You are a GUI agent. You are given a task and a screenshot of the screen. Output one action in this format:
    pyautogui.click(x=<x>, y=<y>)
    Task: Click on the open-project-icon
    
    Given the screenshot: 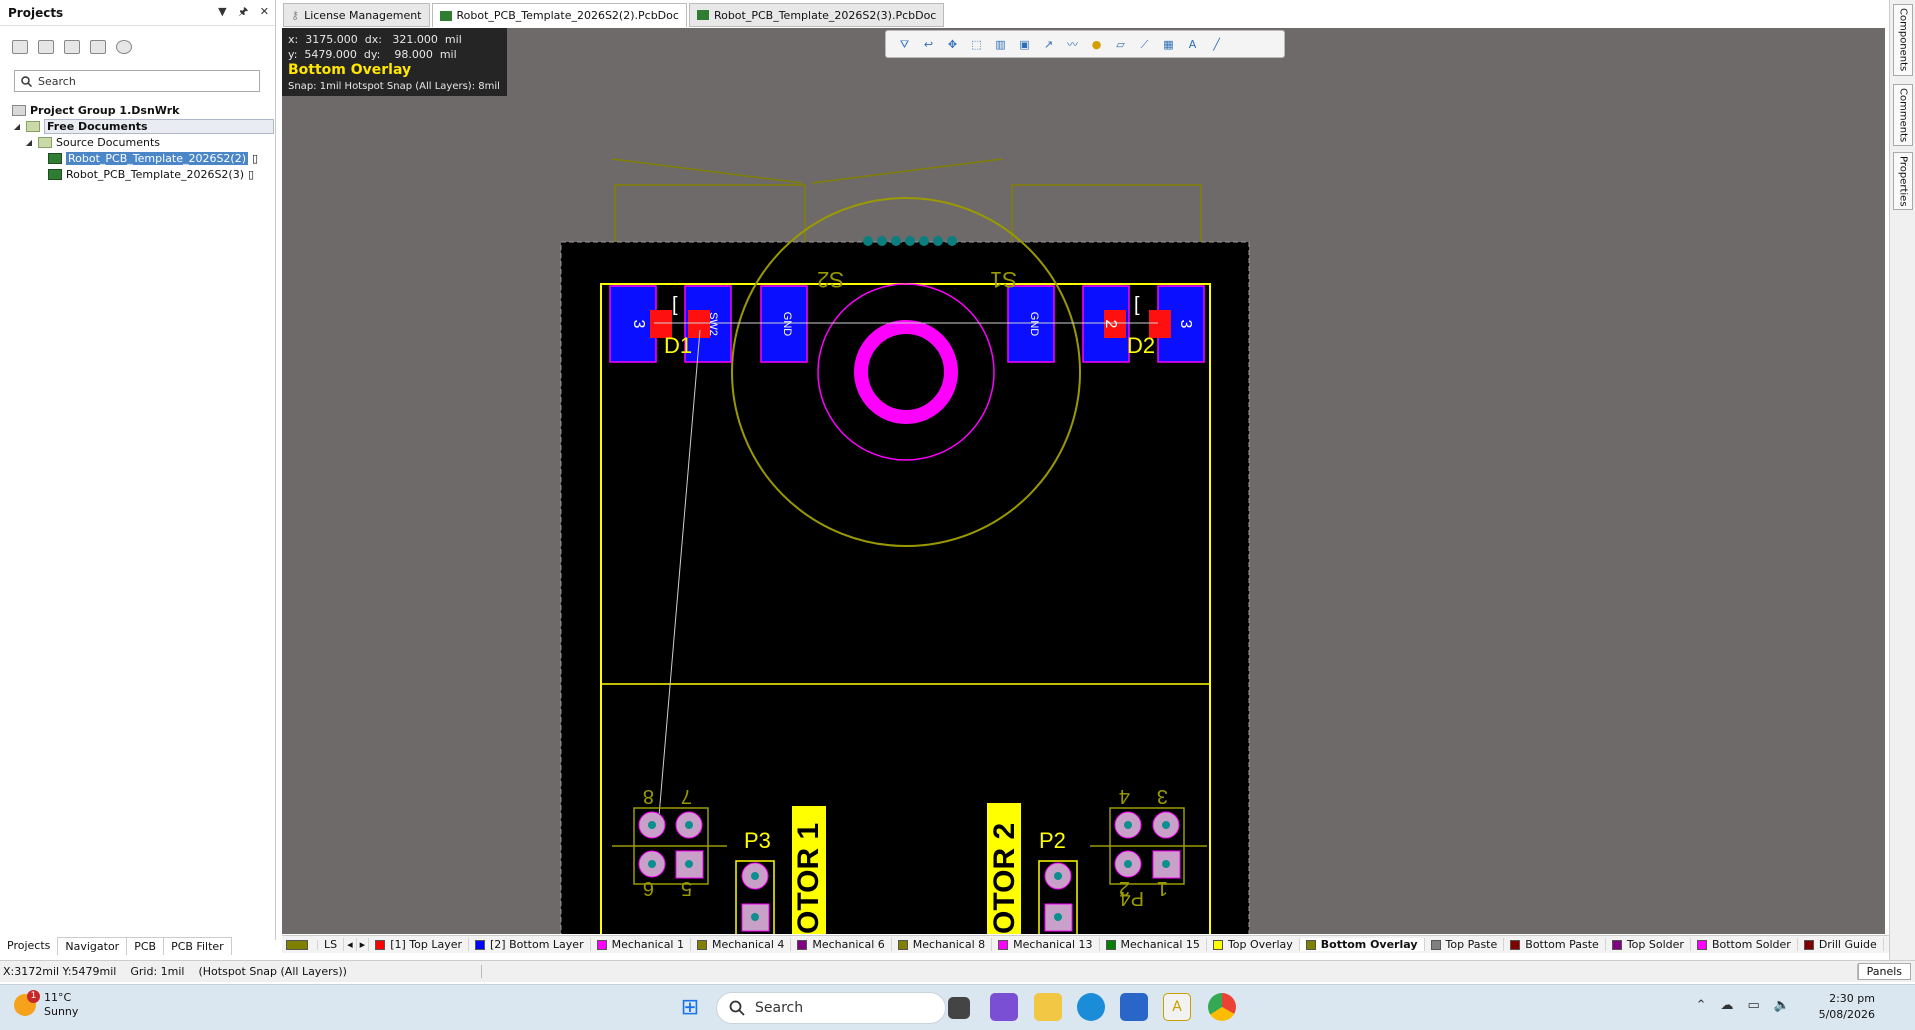 What is the action you would take?
    pyautogui.click(x=72, y=47)
    